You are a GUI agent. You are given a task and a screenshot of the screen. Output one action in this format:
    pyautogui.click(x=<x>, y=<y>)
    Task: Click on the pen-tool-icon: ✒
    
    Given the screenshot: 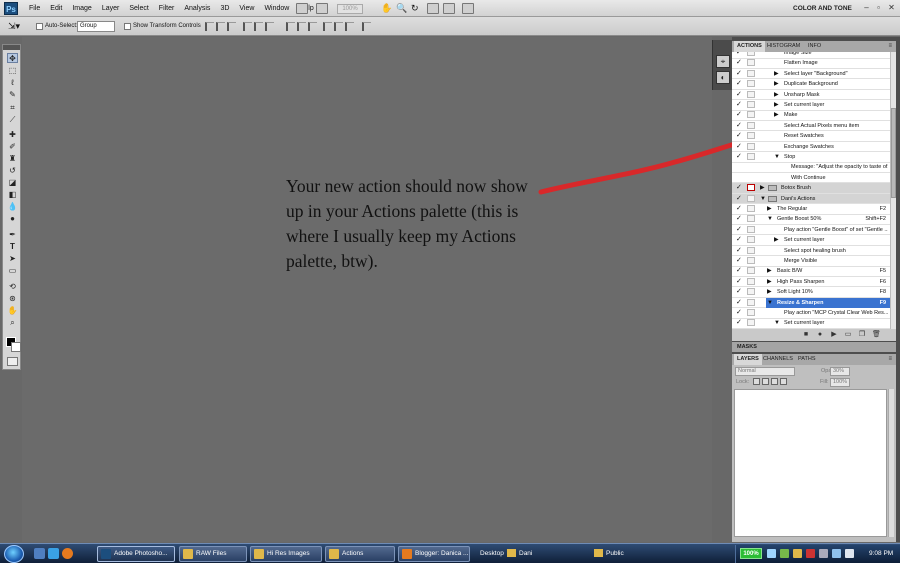 What is the action you would take?
    pyautogui.click(x=12, y=235)
    